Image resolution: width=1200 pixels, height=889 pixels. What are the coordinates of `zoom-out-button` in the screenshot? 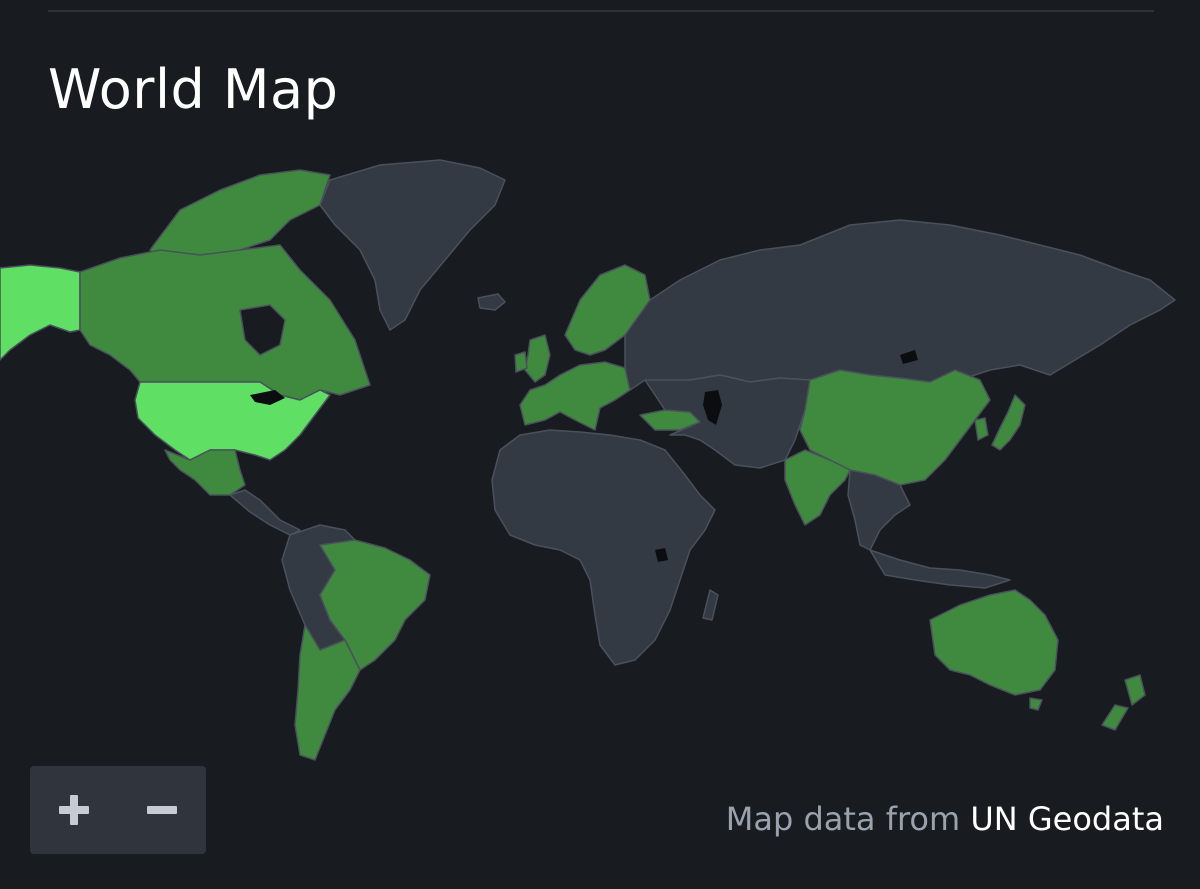 It's located at (162, 810).